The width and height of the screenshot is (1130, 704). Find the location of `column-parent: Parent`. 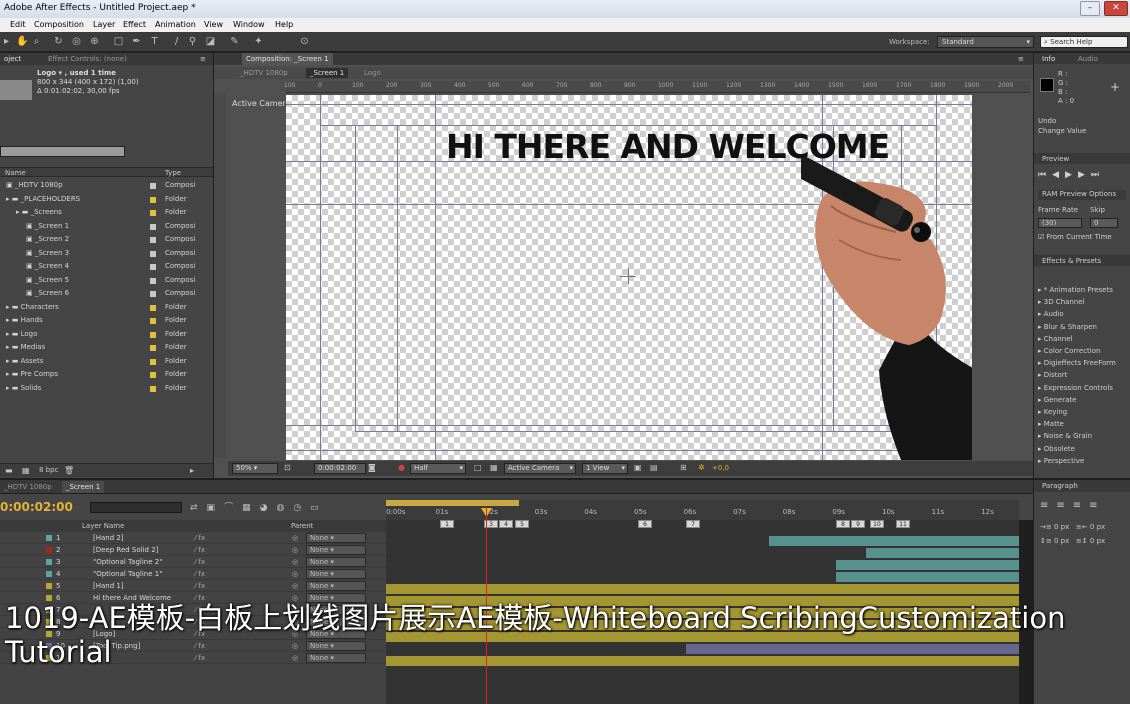

column-parent: Parent is located at coordinates (302, 526).